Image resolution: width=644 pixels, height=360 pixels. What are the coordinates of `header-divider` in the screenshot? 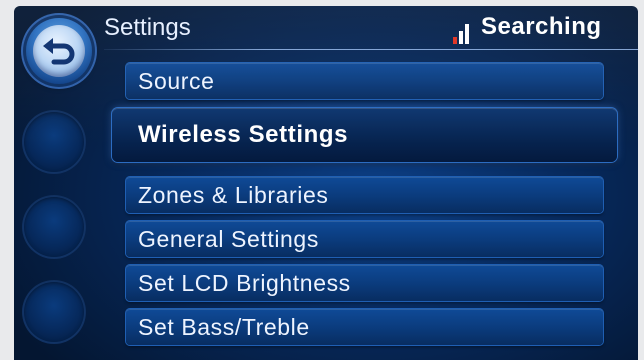 It's located at (371, 49).